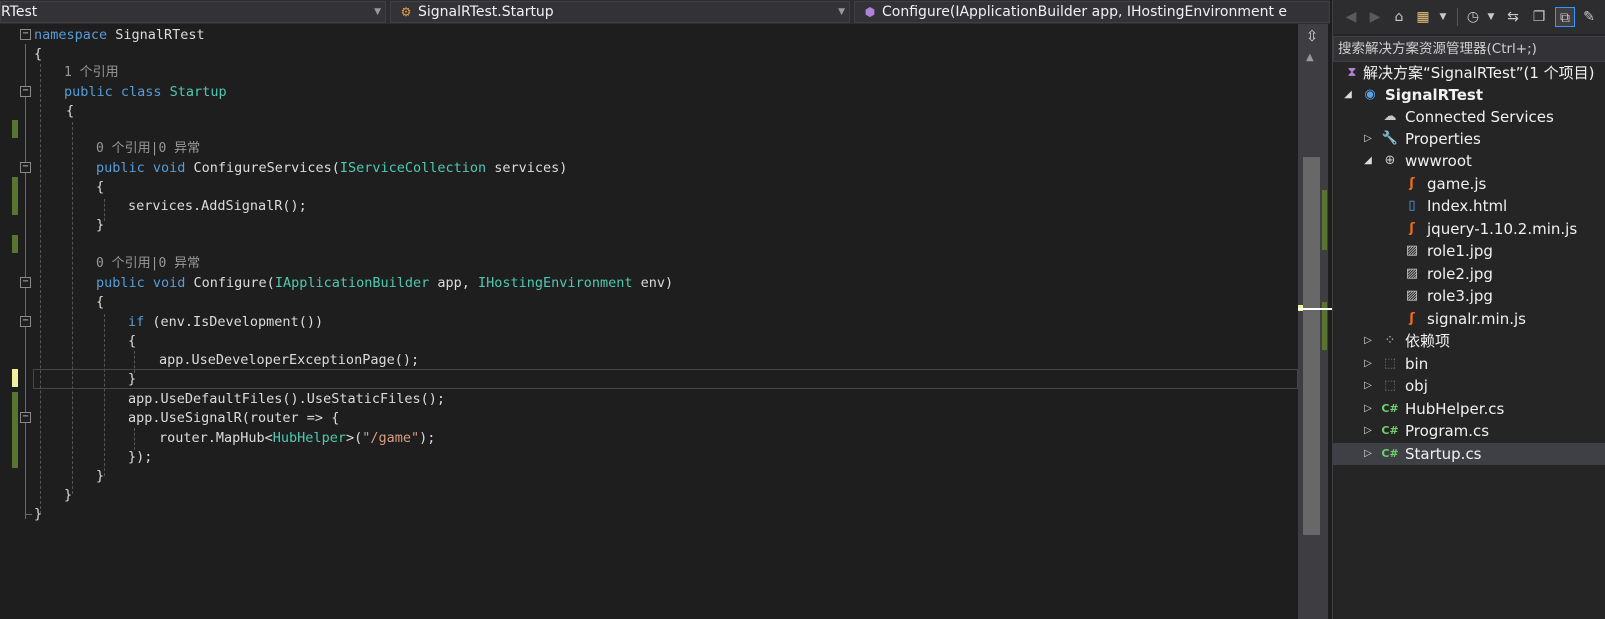 The image size is (1605, 619). Describe the element at coordinates (1310, 57) in the screenshot. I see `scroll-up-icon: ▲` at that location.